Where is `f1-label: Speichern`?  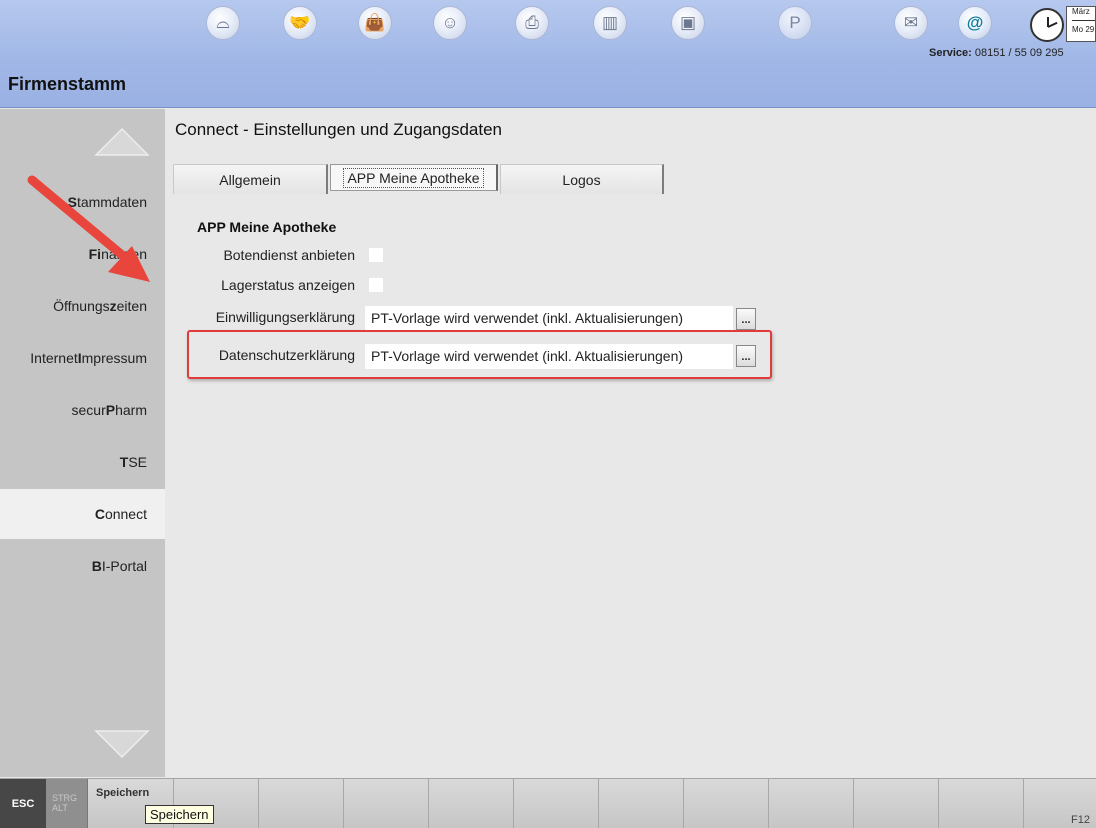 f1-label: Speichern is located at coordinates (123, 793).